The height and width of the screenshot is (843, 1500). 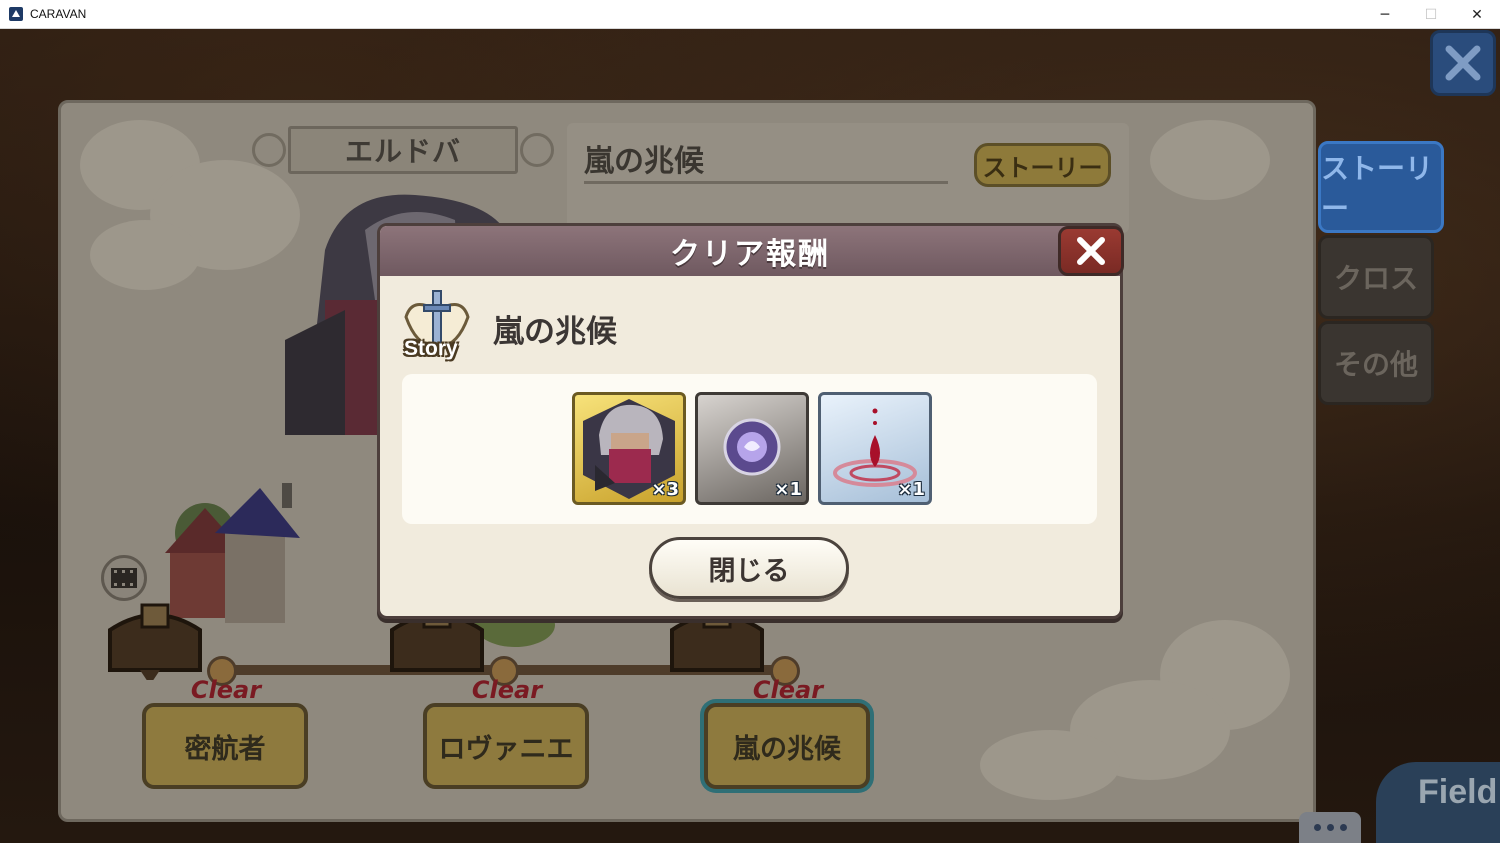 I want to click on tab-other: その他, so click(x=1376, y=363).